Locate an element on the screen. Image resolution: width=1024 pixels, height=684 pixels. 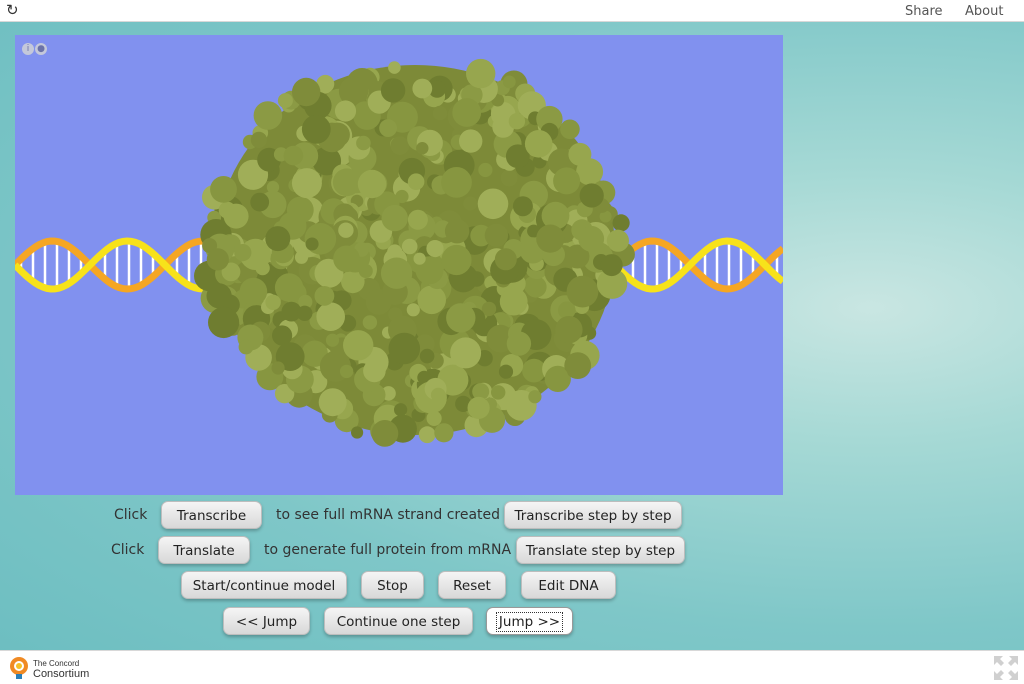
translate-step-button: Translate step by step is located at coordinates (600, 550).